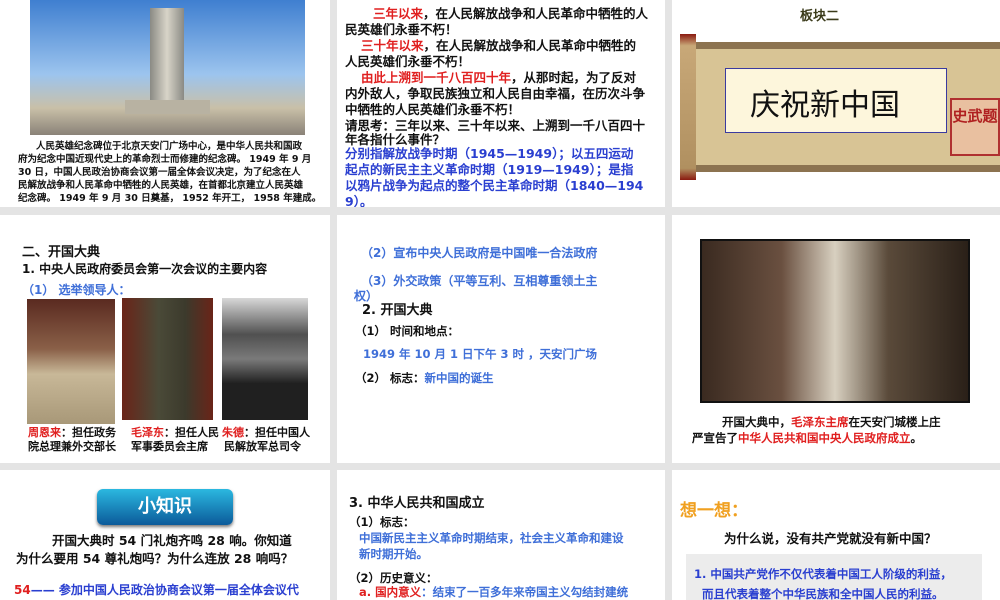  I want to click on slide-title: 二、开国大典, so click(61, 252).